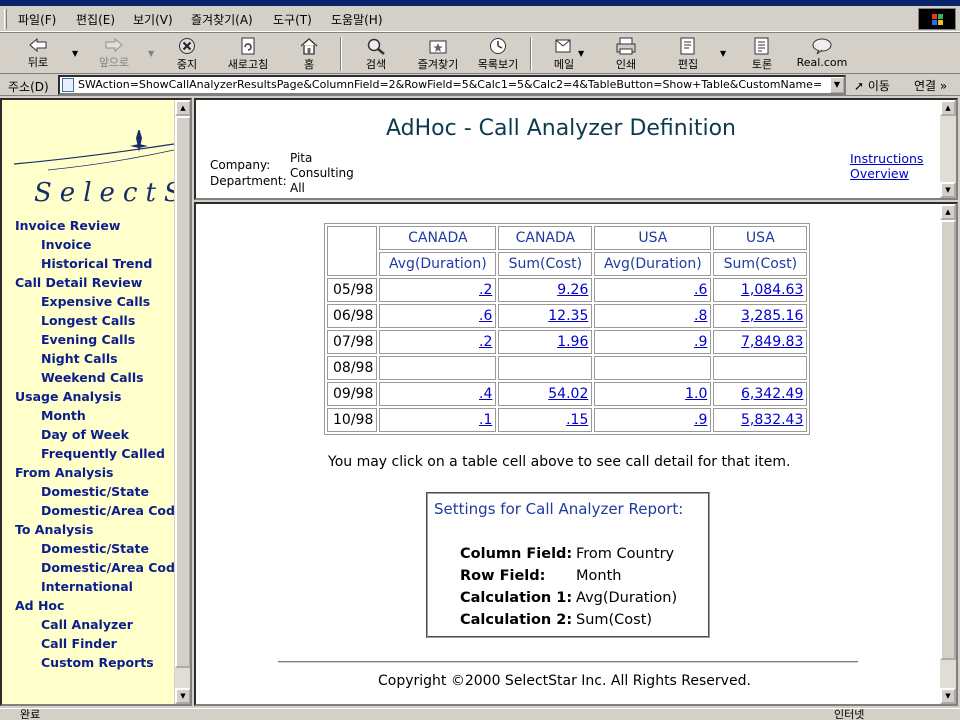  Describe the element at coordinates (886, 158) in the screenshot. I see `instructions-link: Instructions` at that location.